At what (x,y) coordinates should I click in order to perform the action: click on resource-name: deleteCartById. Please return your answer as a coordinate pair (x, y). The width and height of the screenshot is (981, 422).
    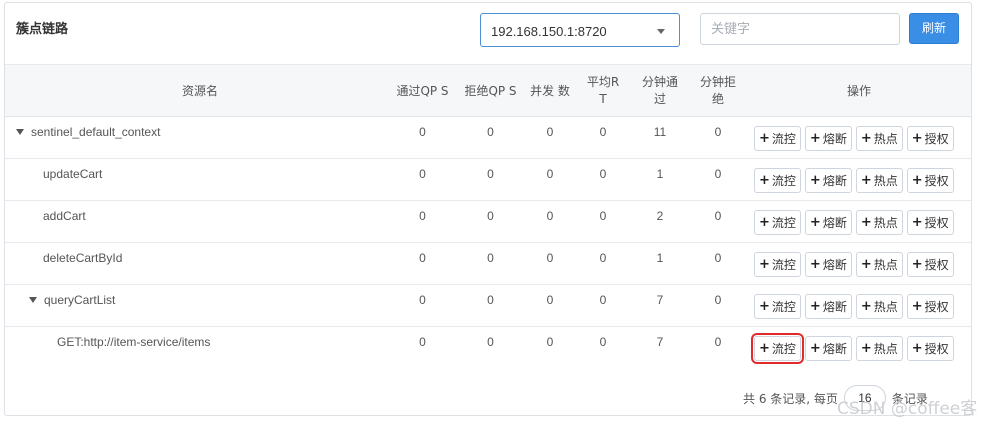
    Looking at the image, I should click on (83, 258).